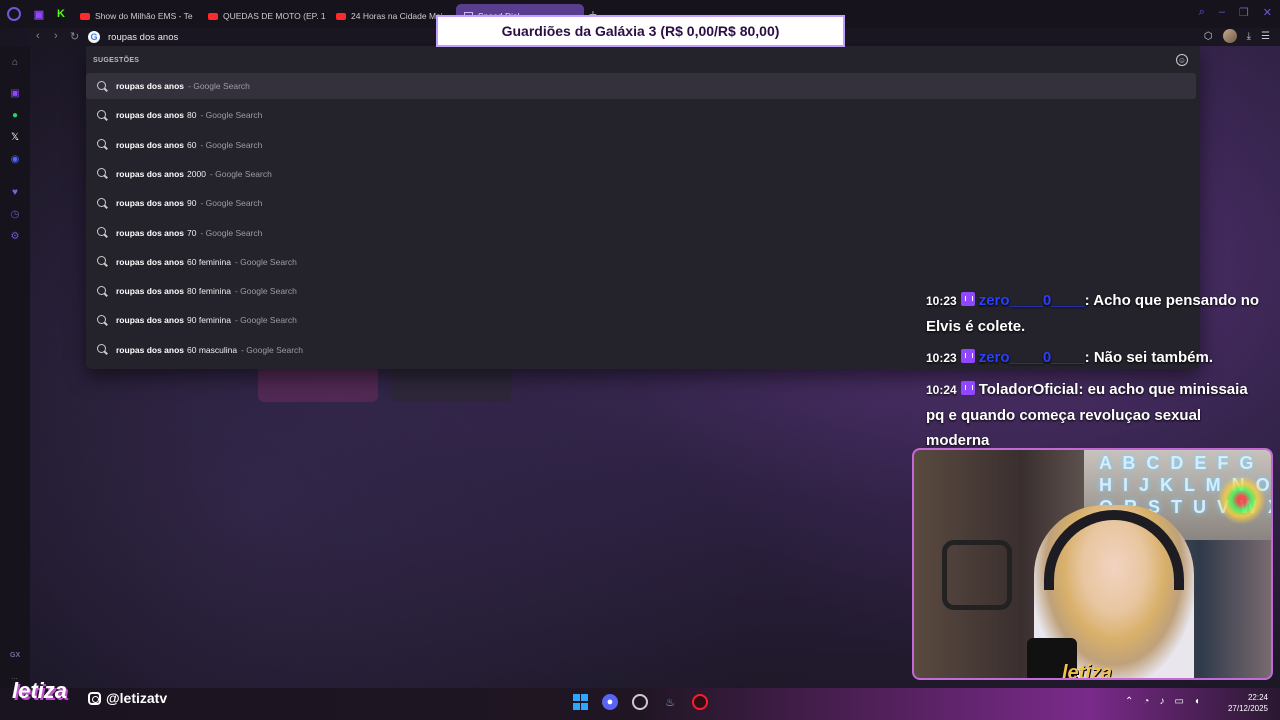  Describe the element at coordinates (209, 291) in the screenshot. I see `suggestion-completion: 80 feminina` at that location.